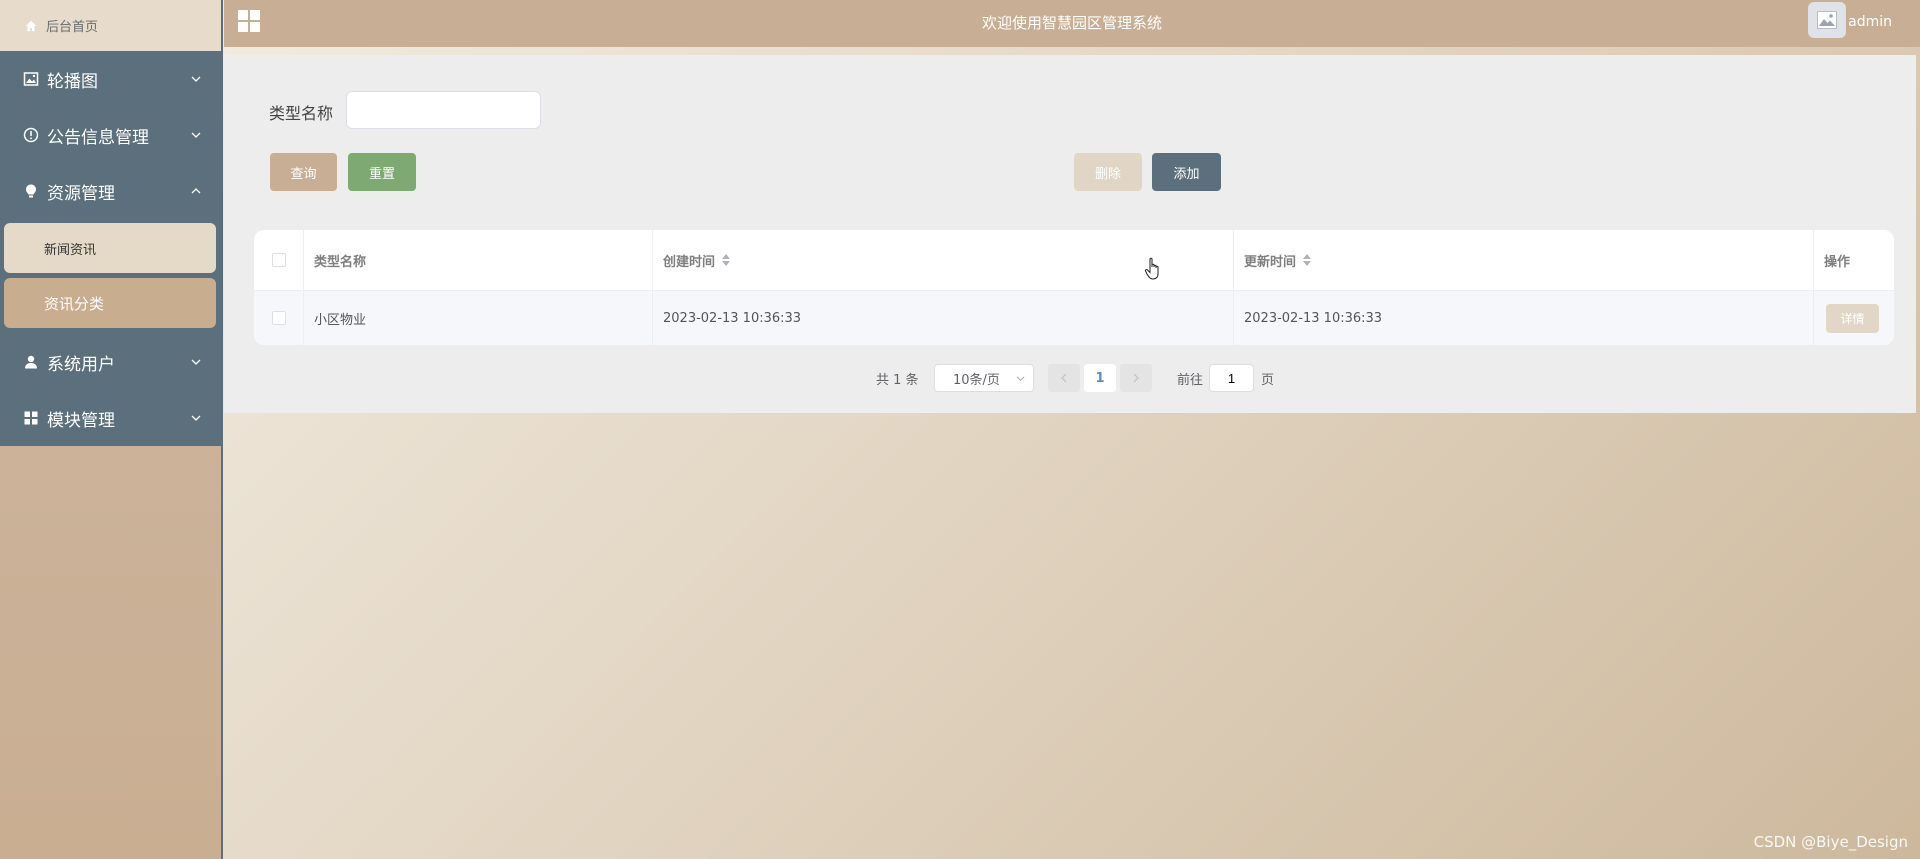 This screenshot has height=859, width=1920. I want to click on watermark: CSDN @Biye_Design, so click(1830, 842).